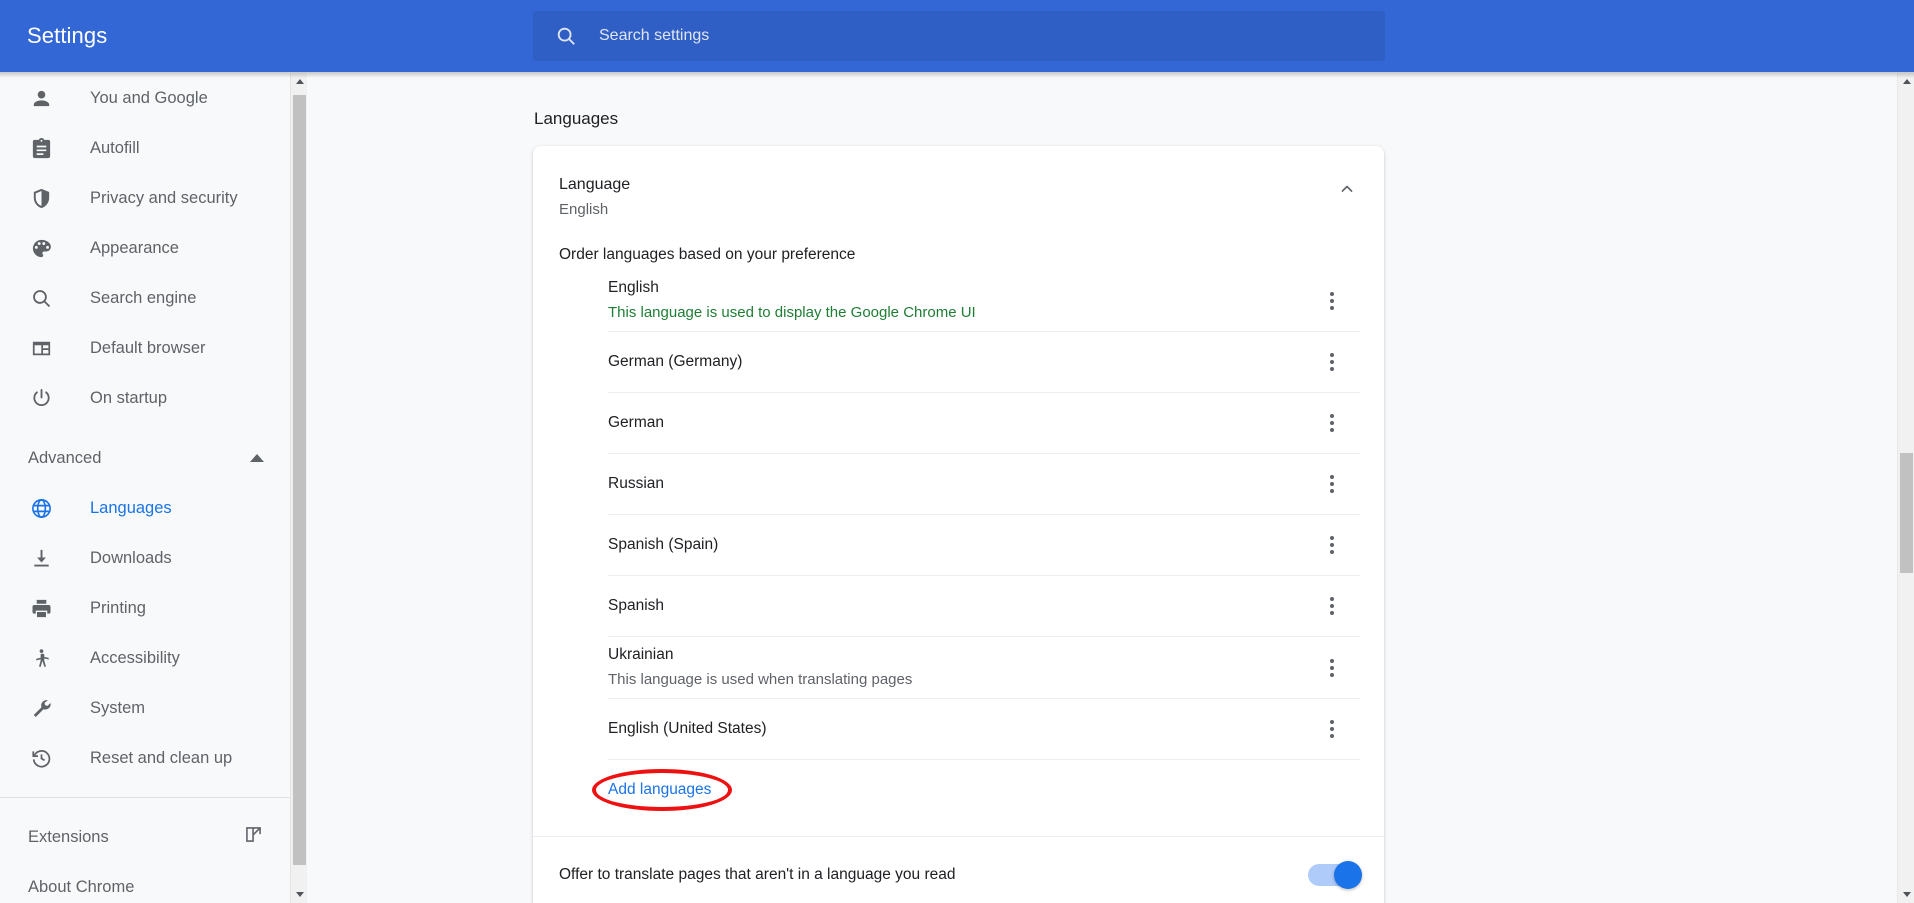 The width and height of the screenshot is (1914, 903). What do you see at coordinates (1348, 874) in the screenshot?
I see `toggle-knob` at bounding box center [1348, 874].